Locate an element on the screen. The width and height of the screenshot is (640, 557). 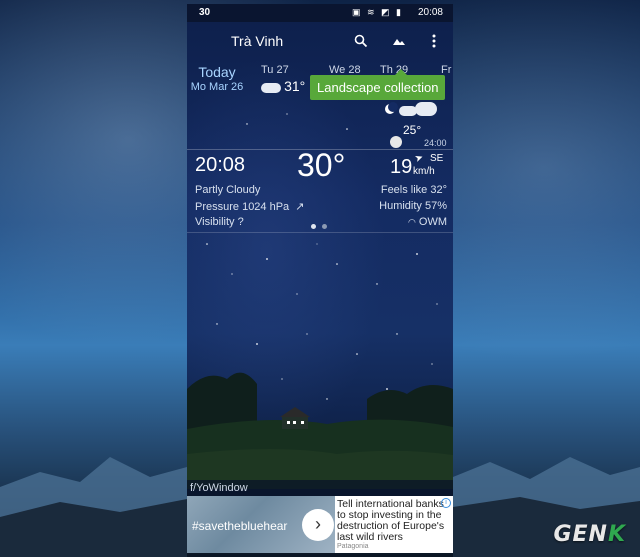
day-temp: 31° is located at coordinates (295, 86).